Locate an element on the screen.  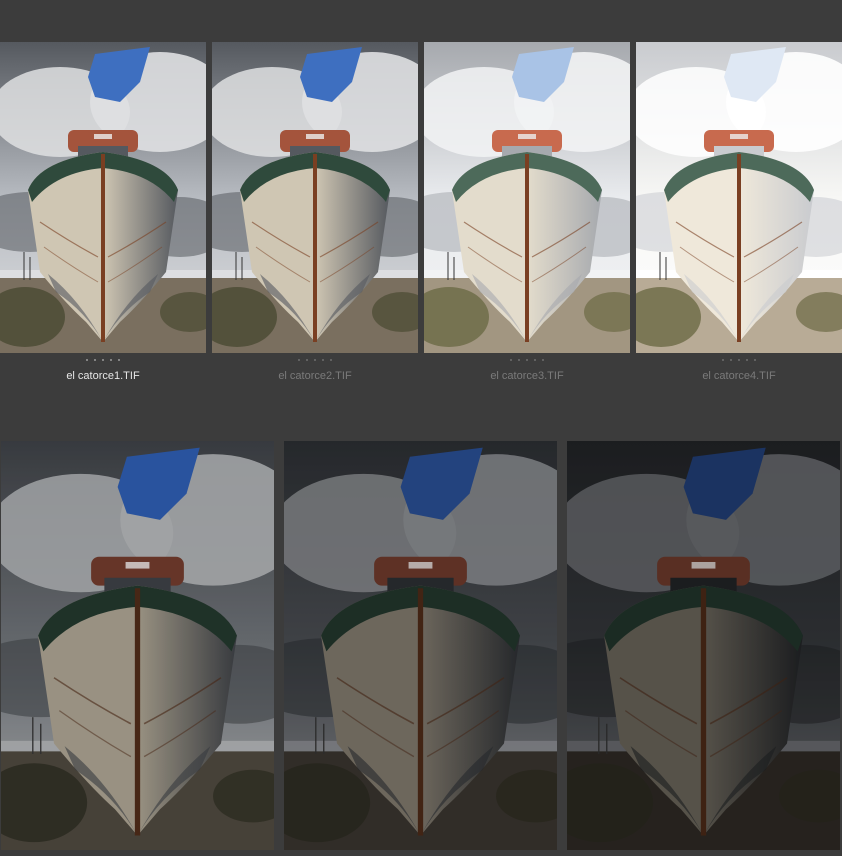
thumbnail-filename: el catorce1.TIF is located at coordinates (103, 376).